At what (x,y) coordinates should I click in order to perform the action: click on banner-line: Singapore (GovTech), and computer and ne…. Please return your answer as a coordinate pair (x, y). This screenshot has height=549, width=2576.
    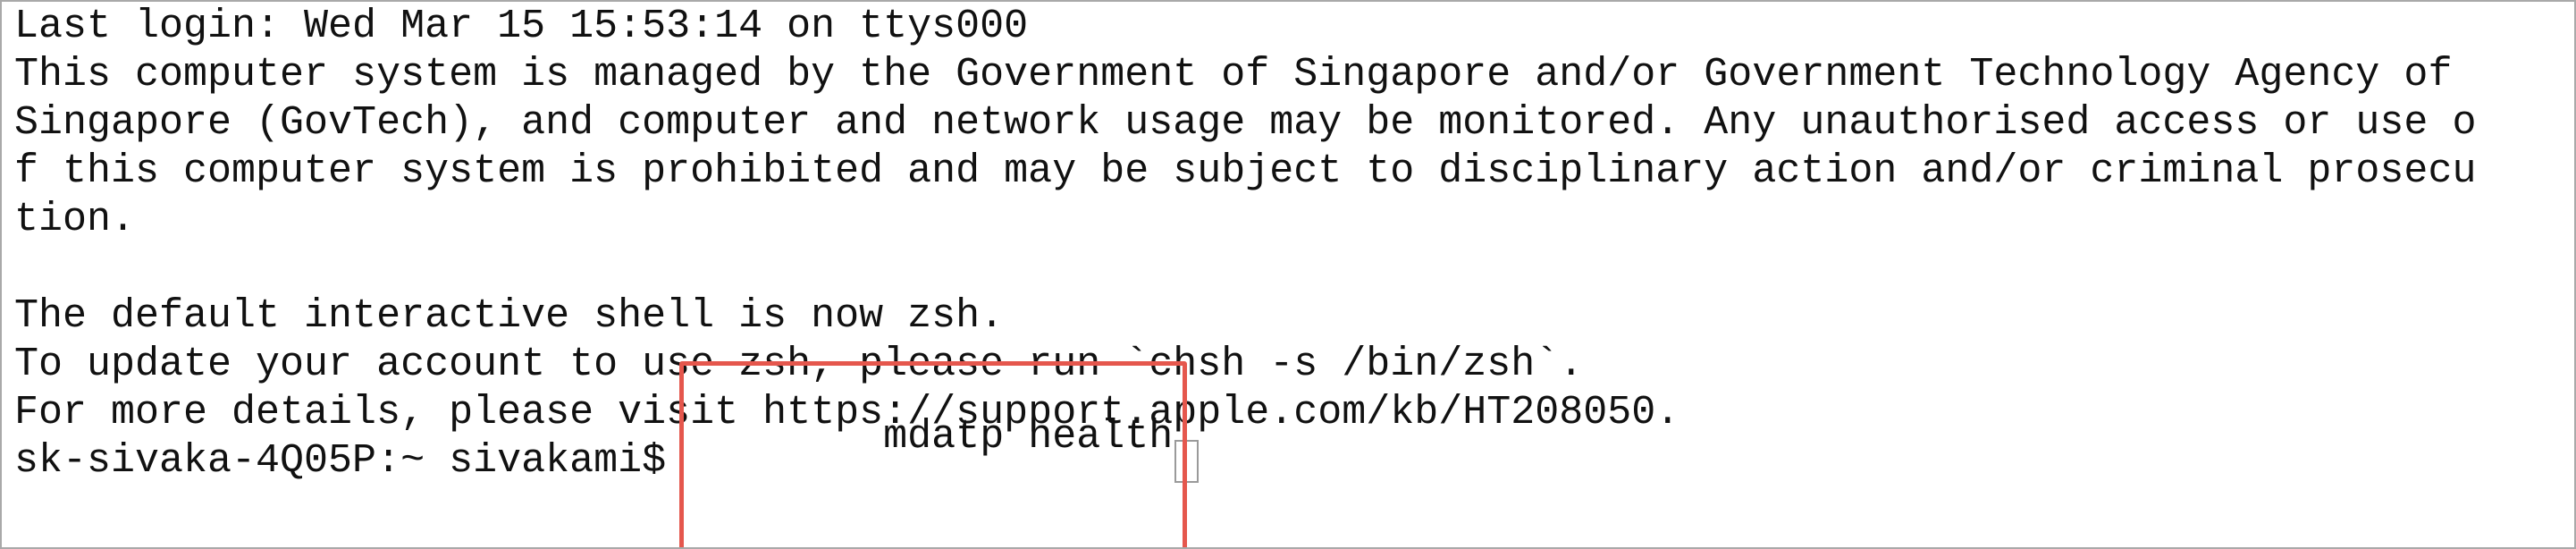
    Looking at the image, I should click on (1246, 123).